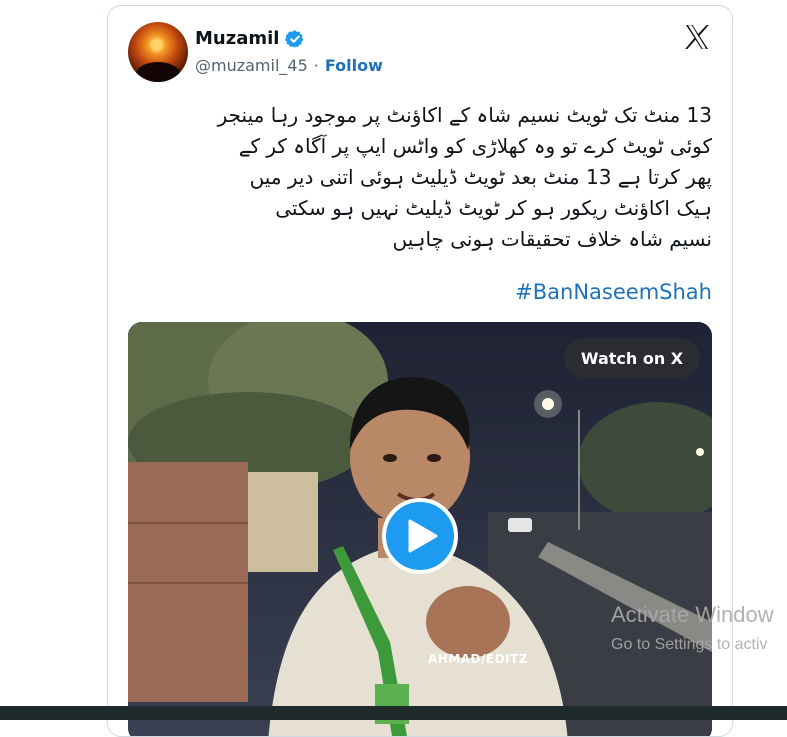 This screenshot has height=737, width=787. Describe the element at coordinates (251, 65) in the screenshot. I see `author-handle: @muzamil_45` at that location.